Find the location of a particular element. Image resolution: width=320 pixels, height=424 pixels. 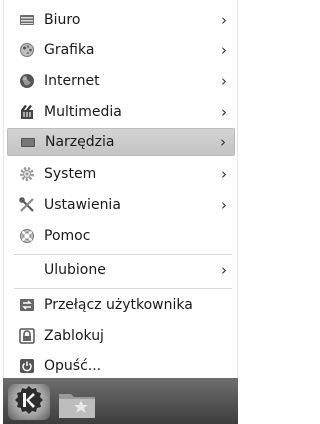

menu-item-label: Zablokuj is located at coordinates (74, 336).